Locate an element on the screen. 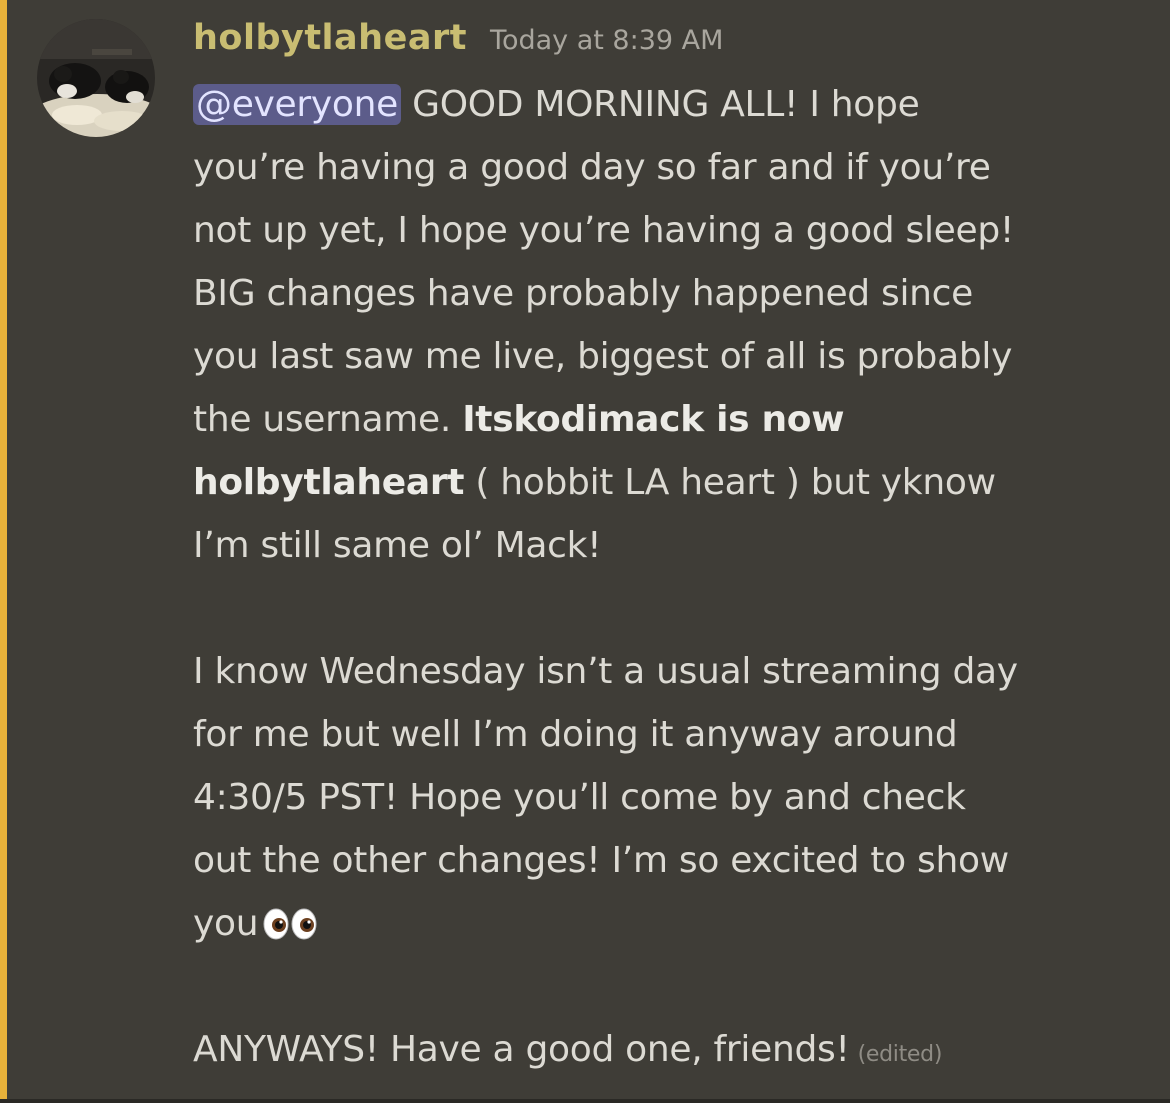 The height and width of the screenshot is (1103, 1170). author-username: holbytlaheart is located at coordinates (330, 38).